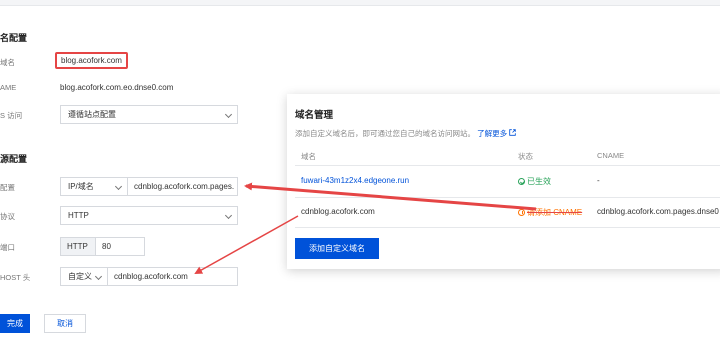  What do you see at coordinates (8, 87) in the screenshot?
I see `cname-label: AME` at bounding box center [8, 87].